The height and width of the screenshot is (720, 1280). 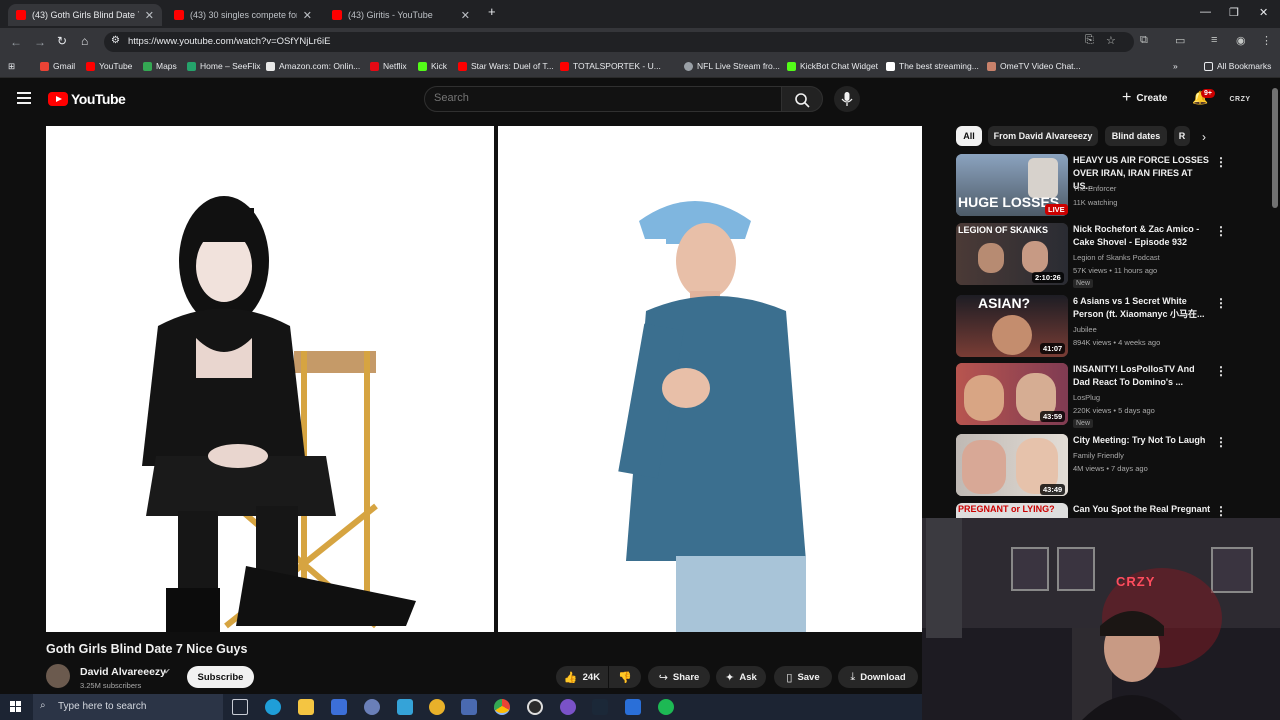 What do you see at coordinates (270, 66) in the screenshot?
I see `amazon-icon` at bounding box center [270, 66].